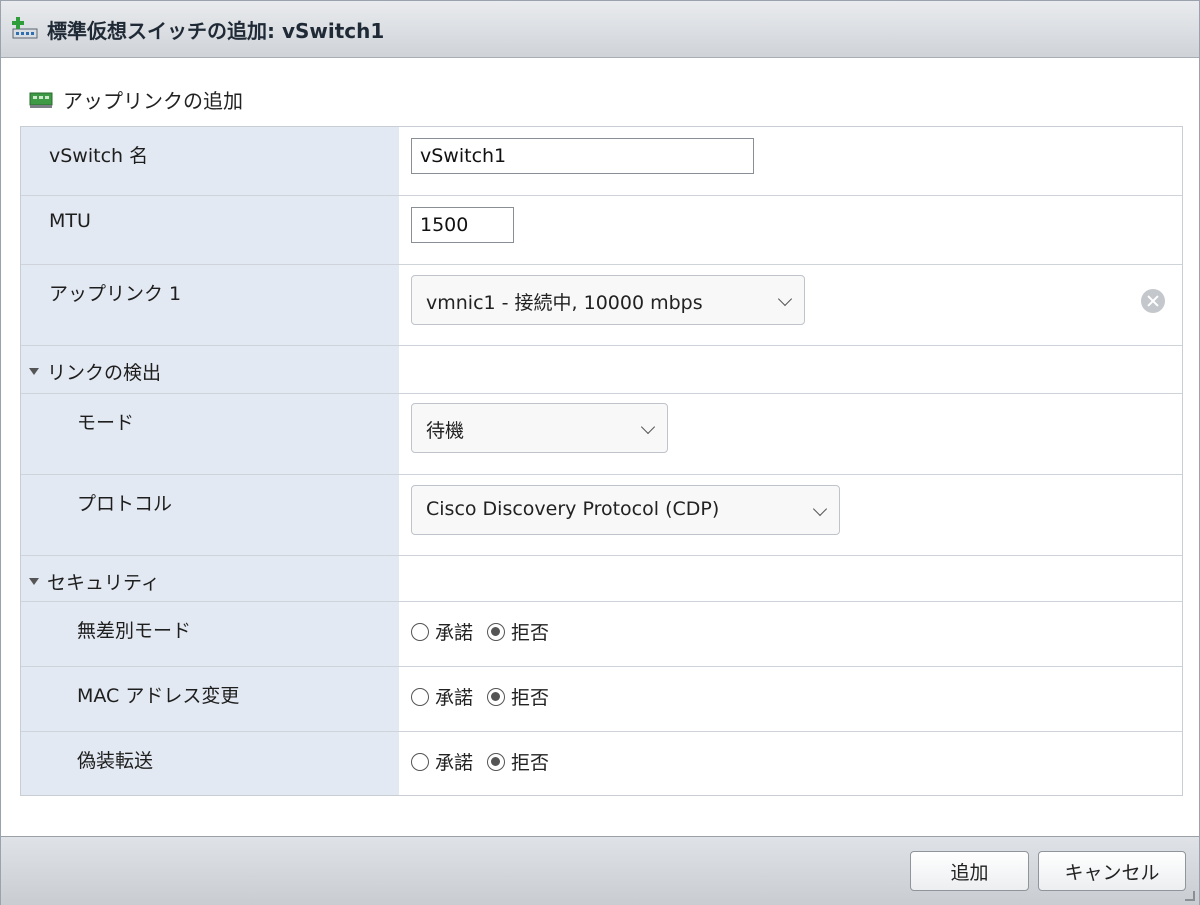  What do you see at coordinates (601, 634) in the screenshot?
I see `row-promiscuous: 無差別モード 承諾 拒否` at bounding box center [601, 634].